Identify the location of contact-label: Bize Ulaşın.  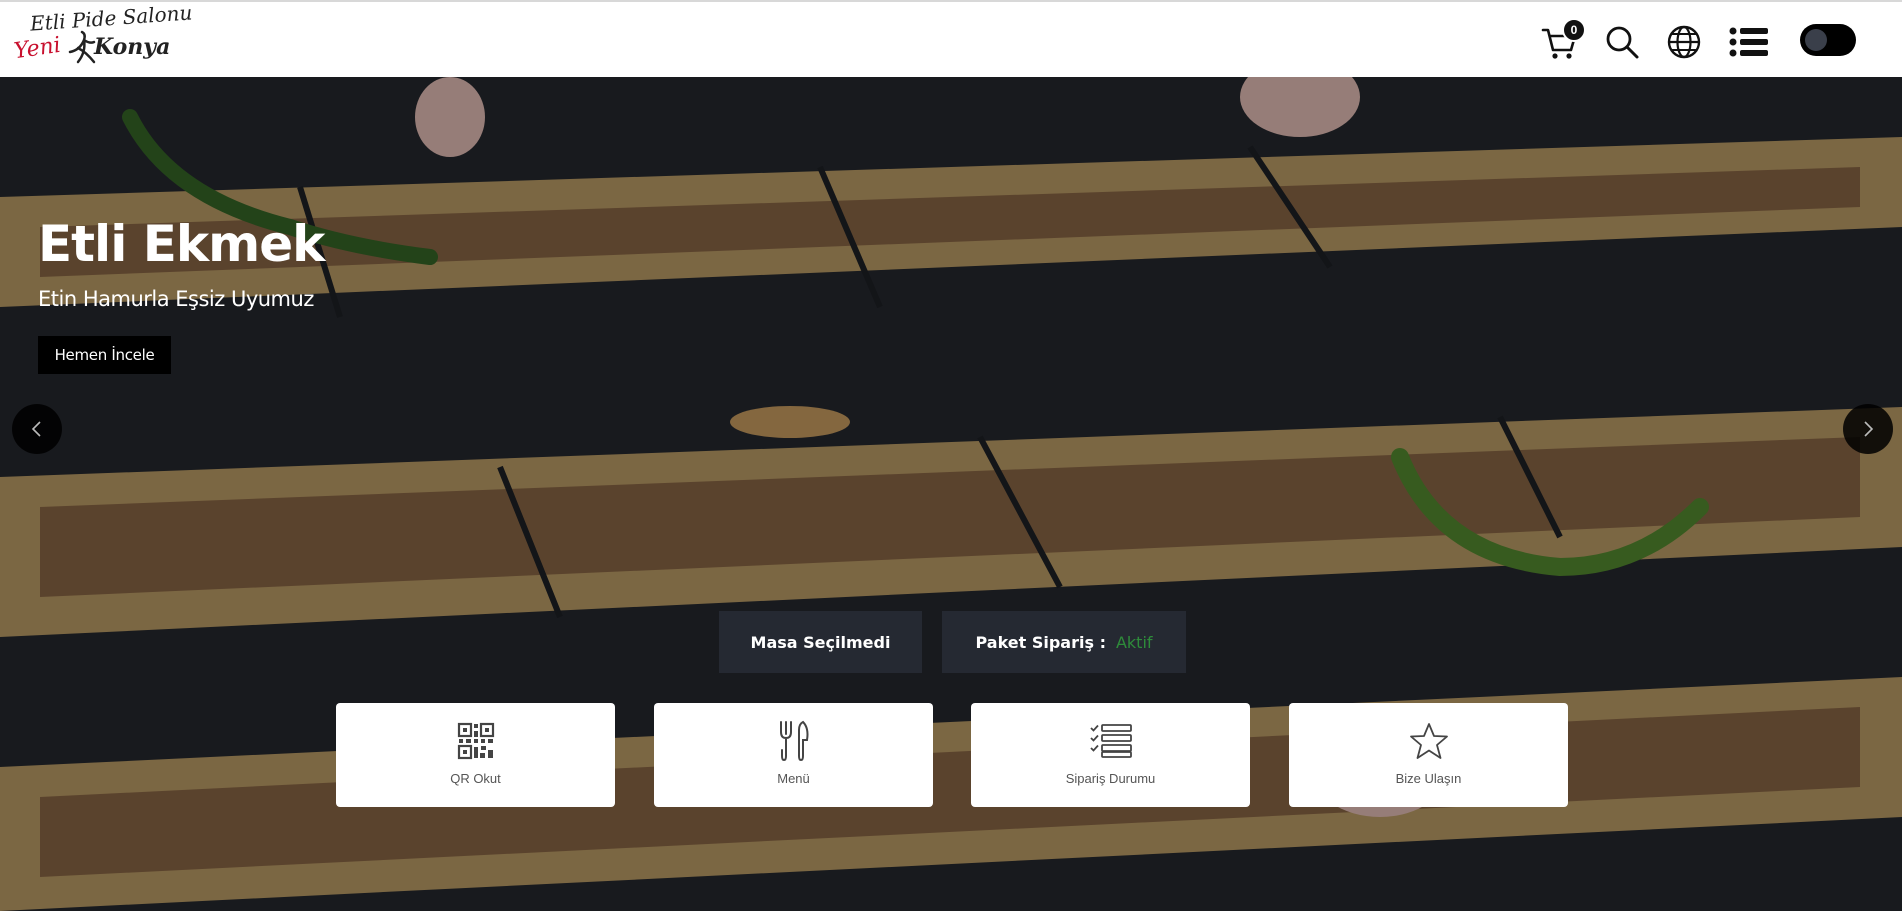
(1428, 778).